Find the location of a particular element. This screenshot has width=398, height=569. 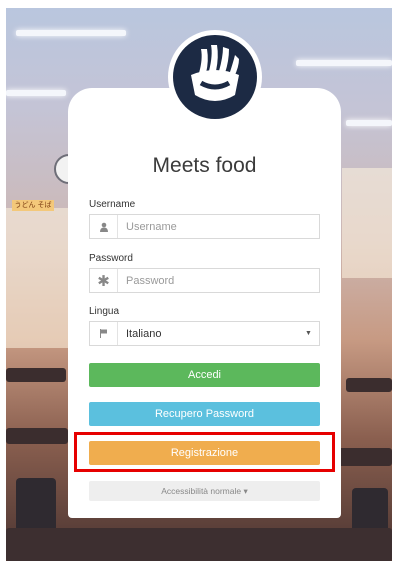

language-selected-value: Italiano is located at coordinates (144, 333).